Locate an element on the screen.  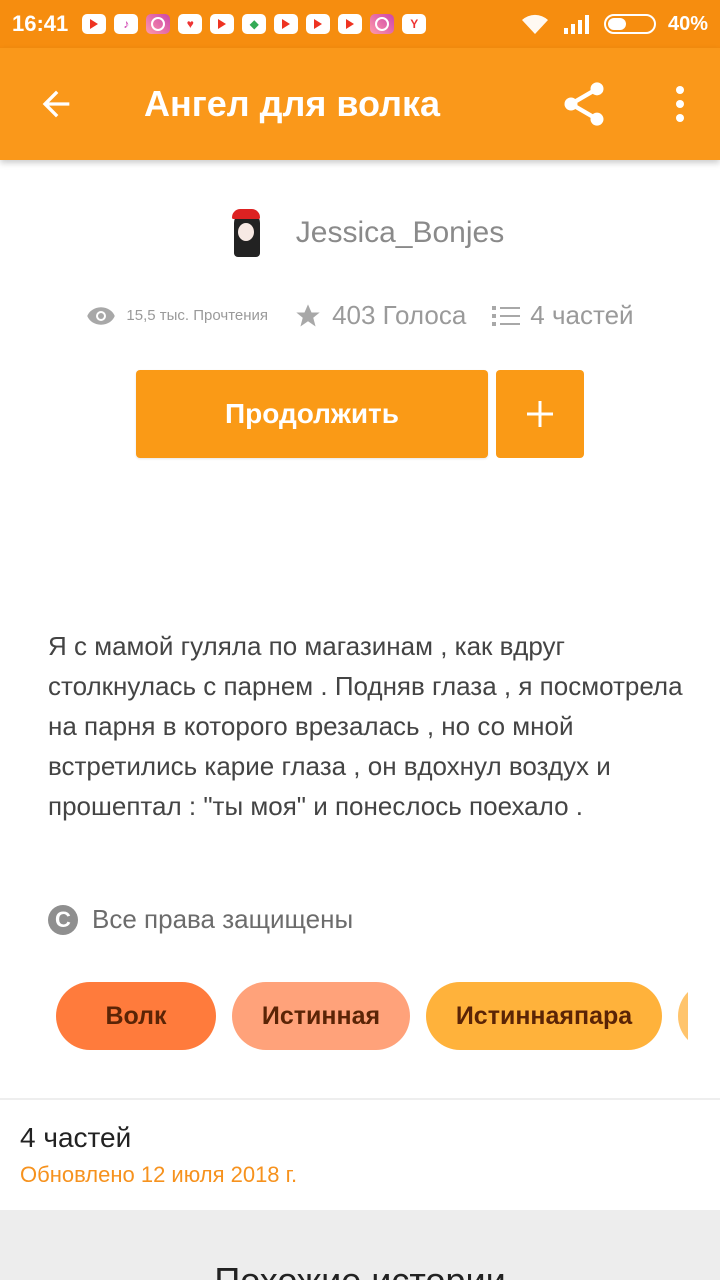
share-button is located at coordinates (584, 104).